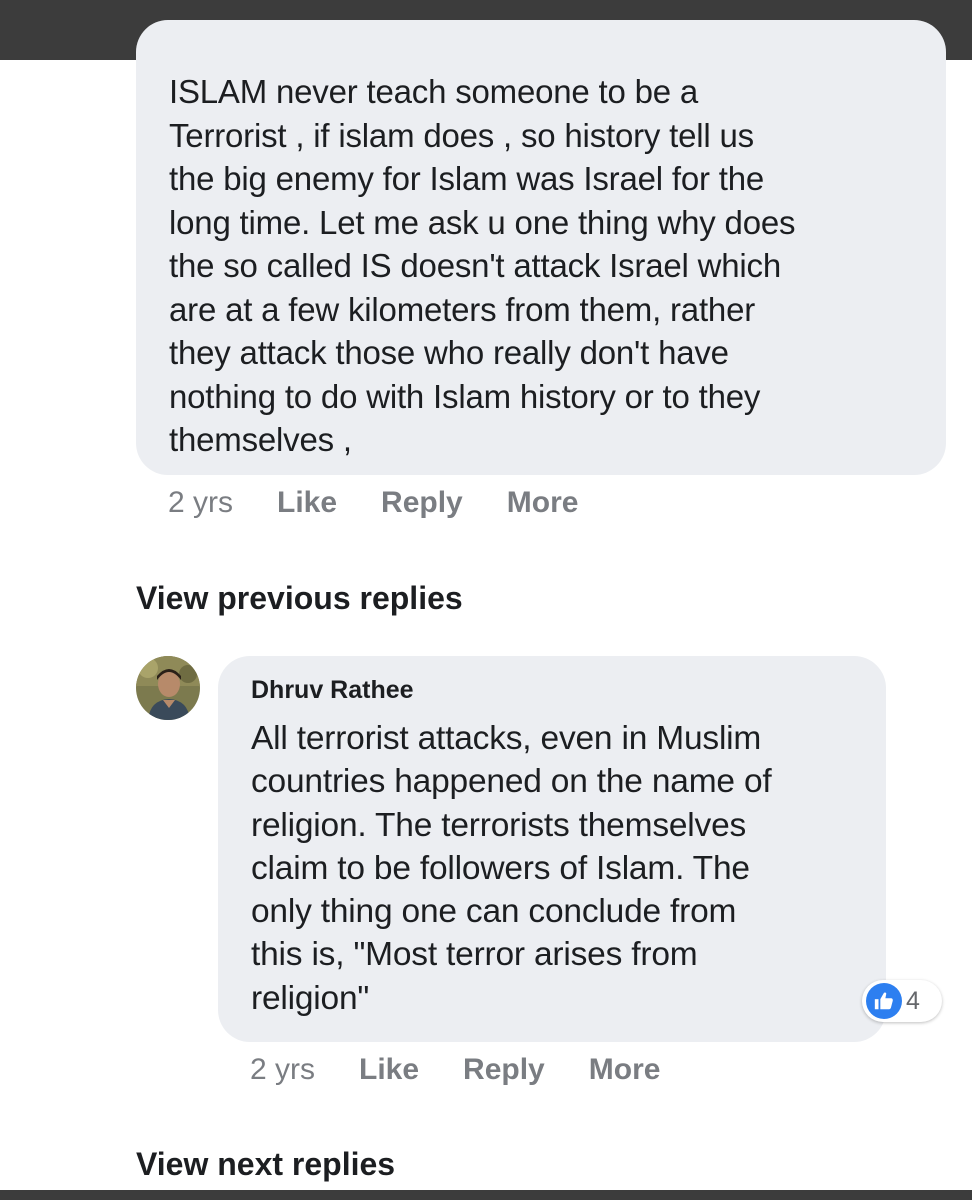  I want to click on thumbs-up-icon, so click(884, 1001).